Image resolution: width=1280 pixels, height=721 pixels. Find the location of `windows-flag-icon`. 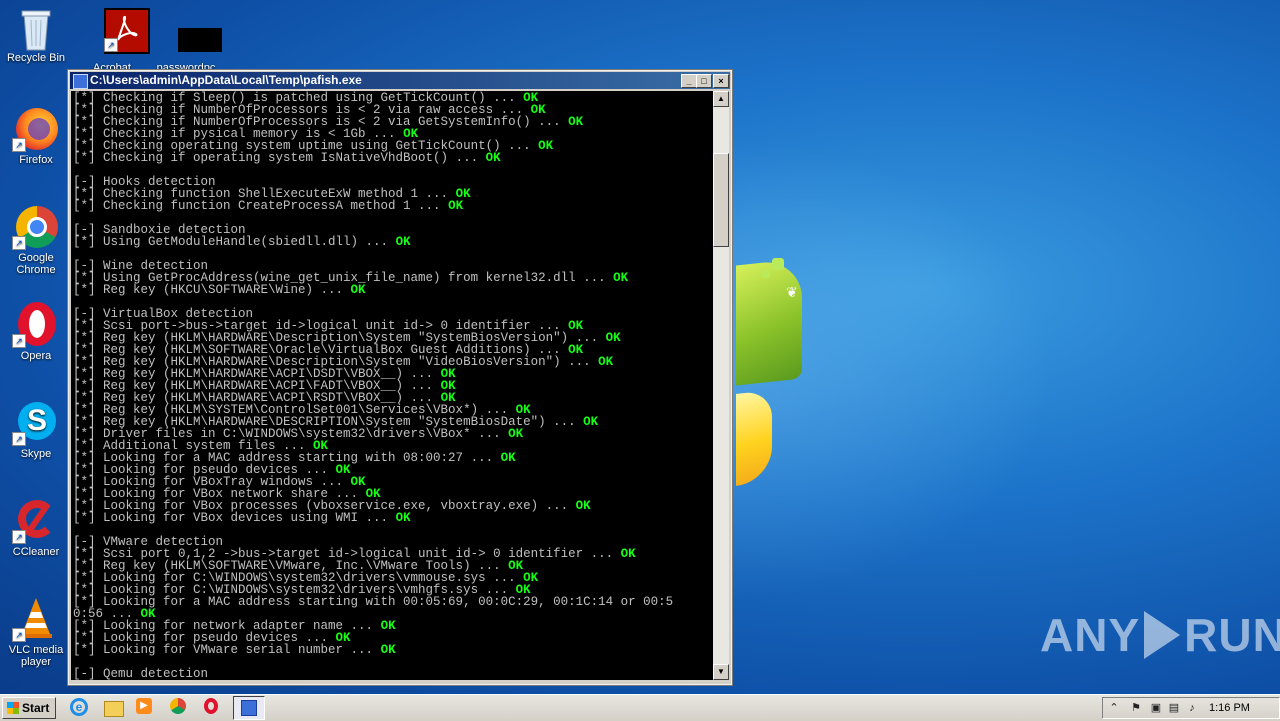

windows-flag-icon is located at coordinates (13, 708).